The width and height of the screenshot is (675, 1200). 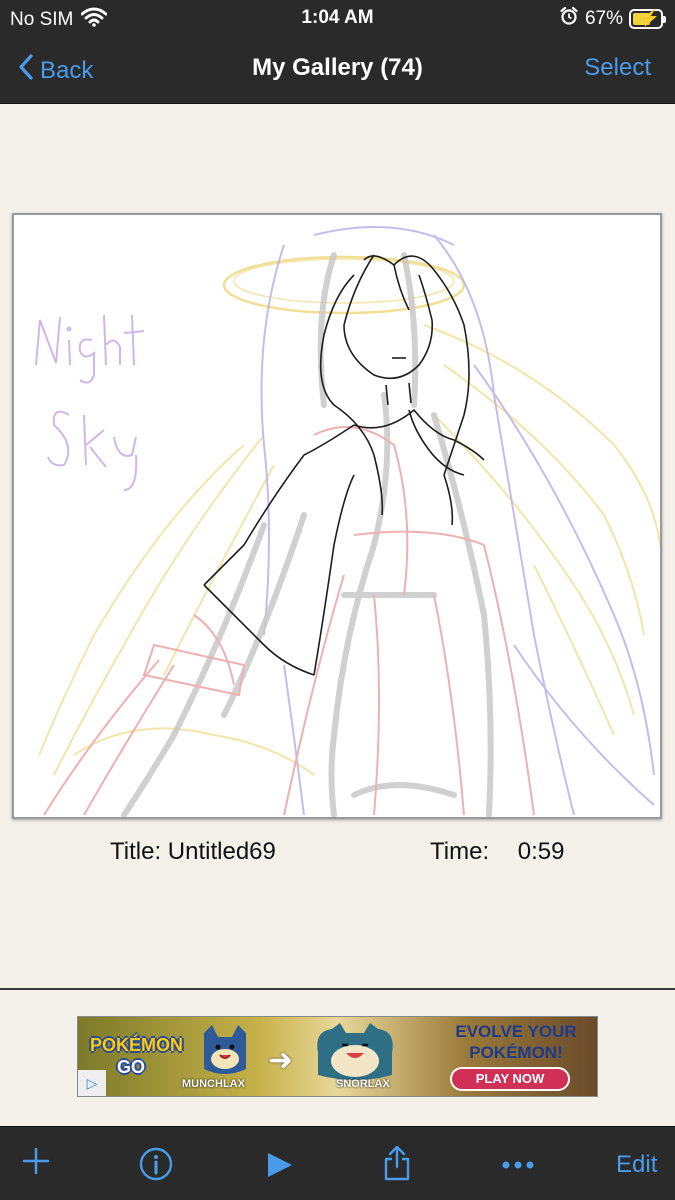 I want to click on time-value: 0:59, so click(x=541, y=851).